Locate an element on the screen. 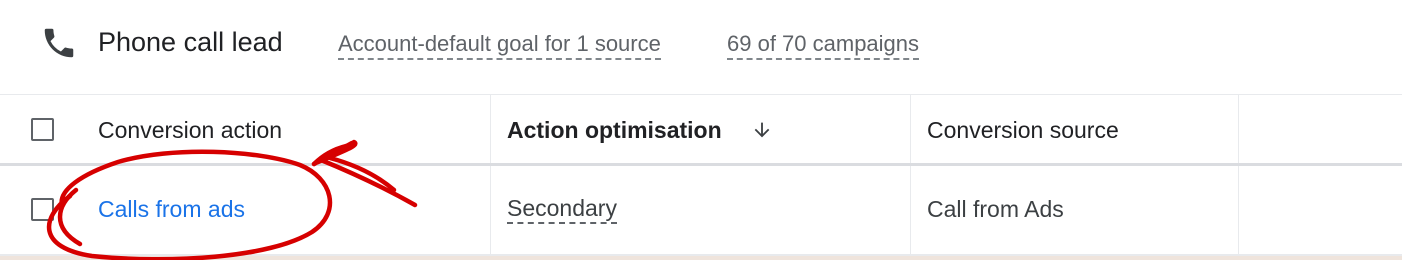 The width and height of the screenshot is (1402, 260). column-header-action-optimisation: Action optimisation is located at coordinates (614, 130).